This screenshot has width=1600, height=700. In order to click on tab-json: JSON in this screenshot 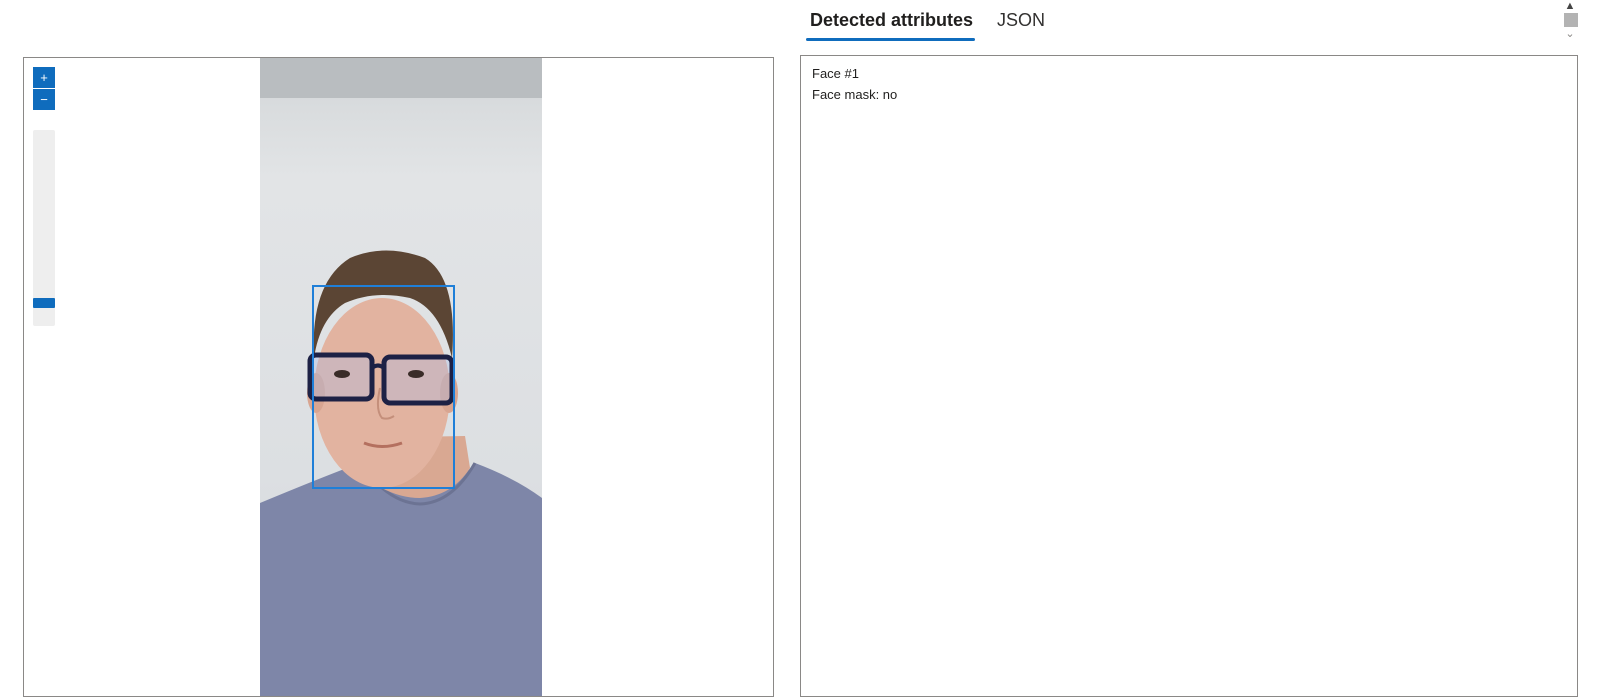, I will do `click(1021, 20)`.